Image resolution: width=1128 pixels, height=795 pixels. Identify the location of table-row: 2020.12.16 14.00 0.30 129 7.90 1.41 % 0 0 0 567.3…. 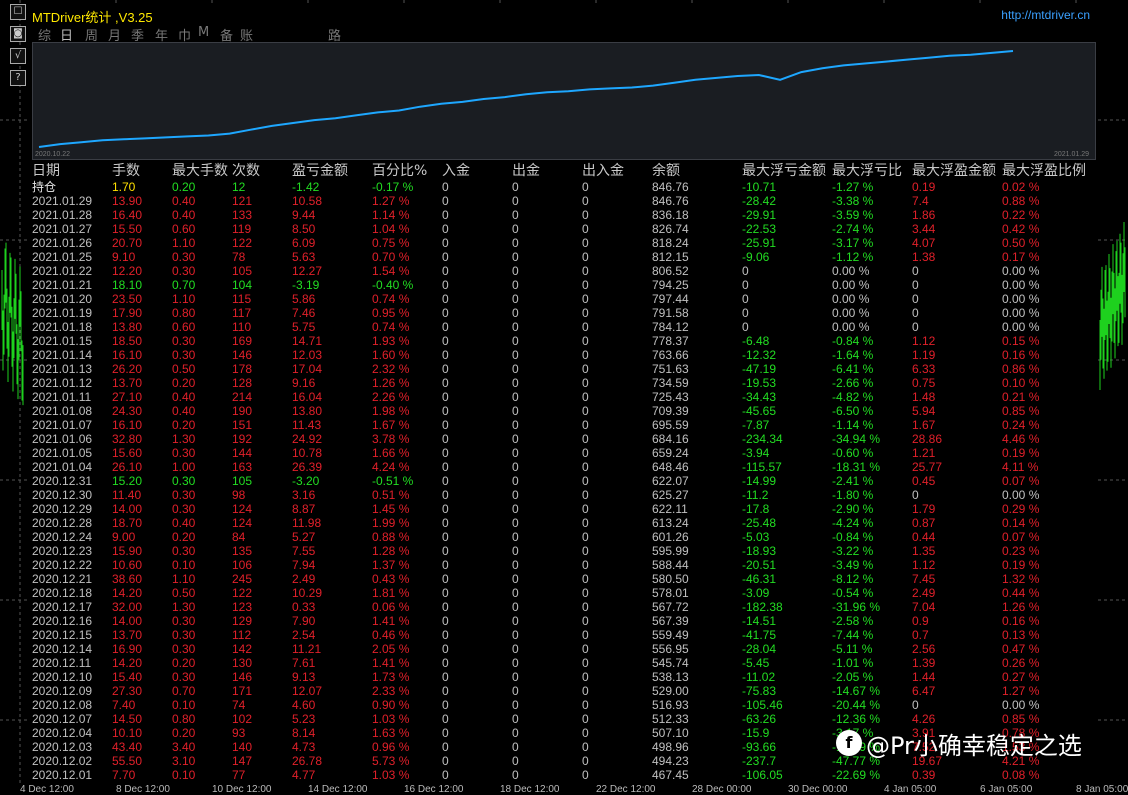
(565, 621).